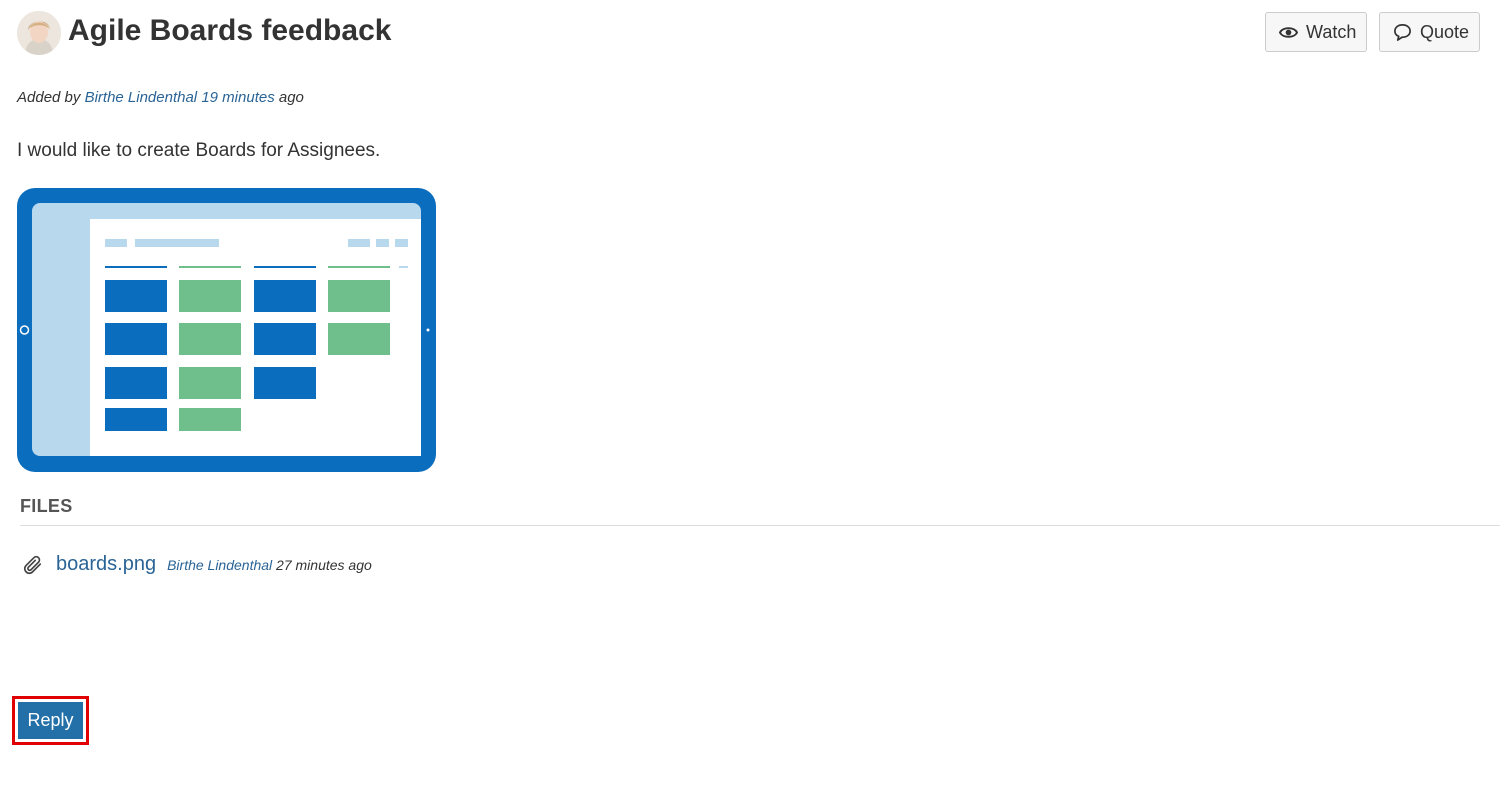  Describe the element at coordinates (141, 97) in the screenshot. I see `author-link: Birthe Lindenthal` at that location.